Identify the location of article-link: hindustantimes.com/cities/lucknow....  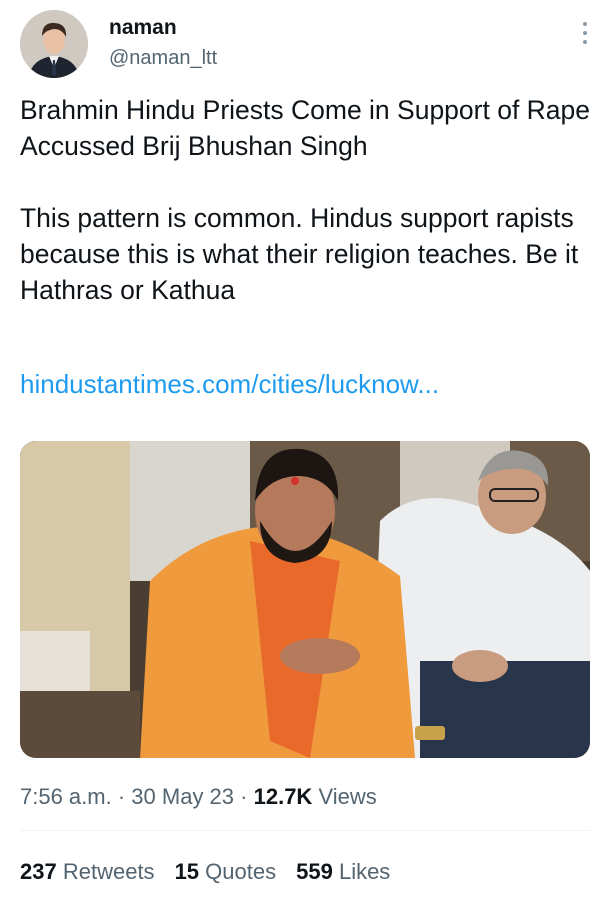
(229, 384).